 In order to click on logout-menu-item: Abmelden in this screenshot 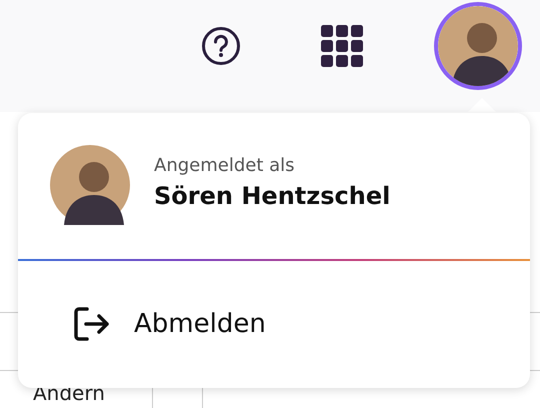, I will do `click(170, 324)`.